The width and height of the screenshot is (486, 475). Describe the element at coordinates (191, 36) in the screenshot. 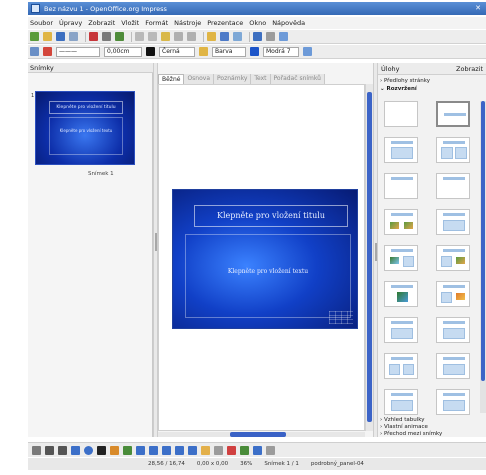

I see `redo-icon` at that location.